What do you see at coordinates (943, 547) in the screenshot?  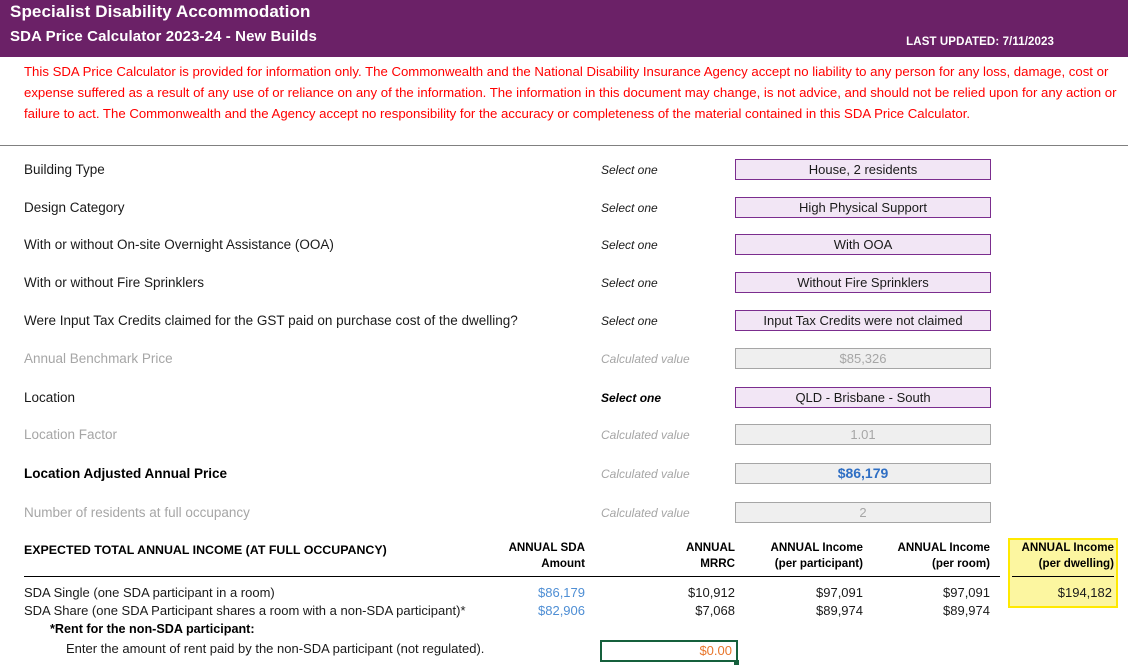 I see `col-header-per-room-line1: ANNUAL Income` at bounding box center [943, 547].